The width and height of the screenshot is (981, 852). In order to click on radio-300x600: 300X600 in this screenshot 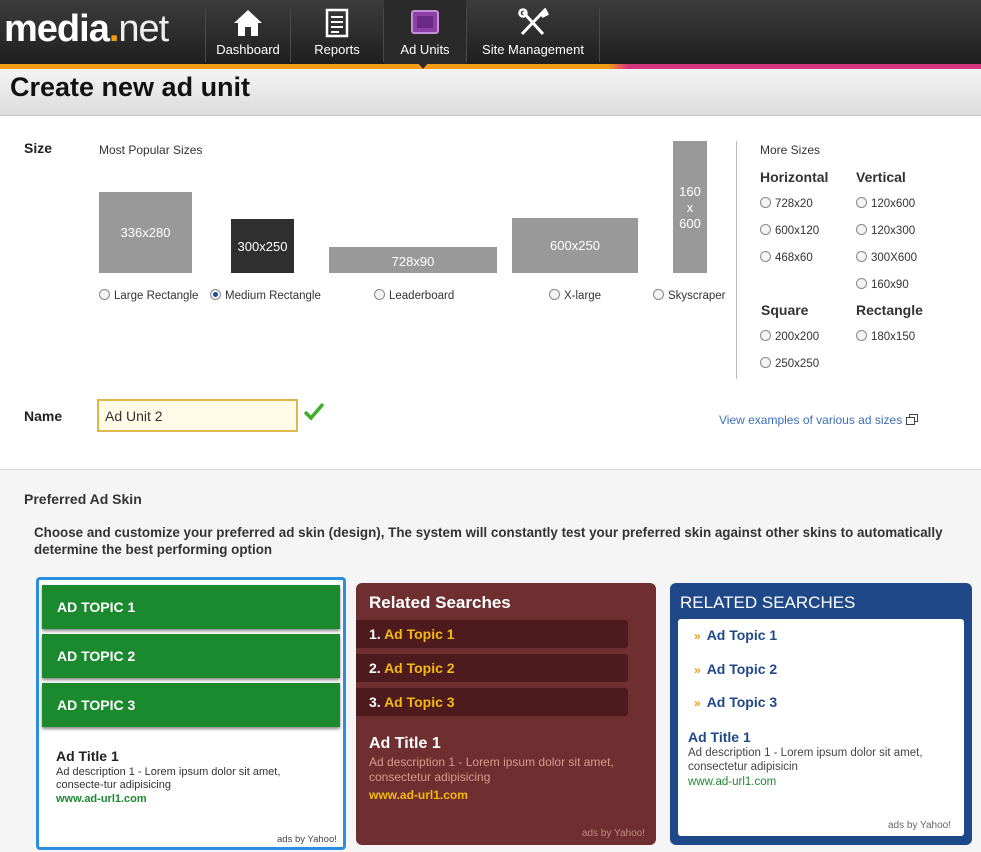, I will do `click(886, 257)`.